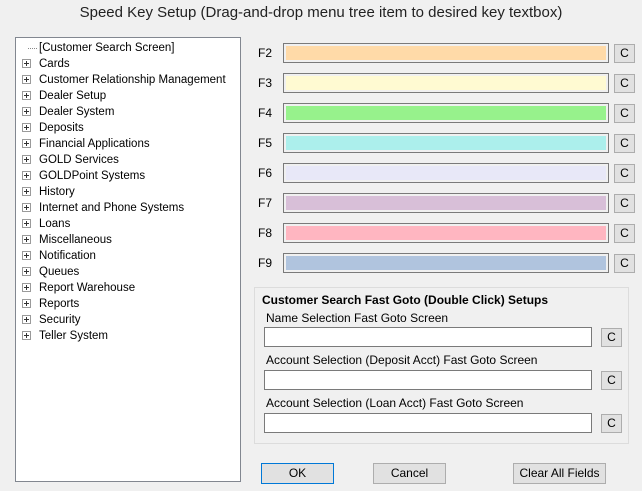 This screenshot has width=642, height=491. Describe the element at coordinates (61, 128) in the screenshot. I see `tree-item-label: Deposits` at that location.